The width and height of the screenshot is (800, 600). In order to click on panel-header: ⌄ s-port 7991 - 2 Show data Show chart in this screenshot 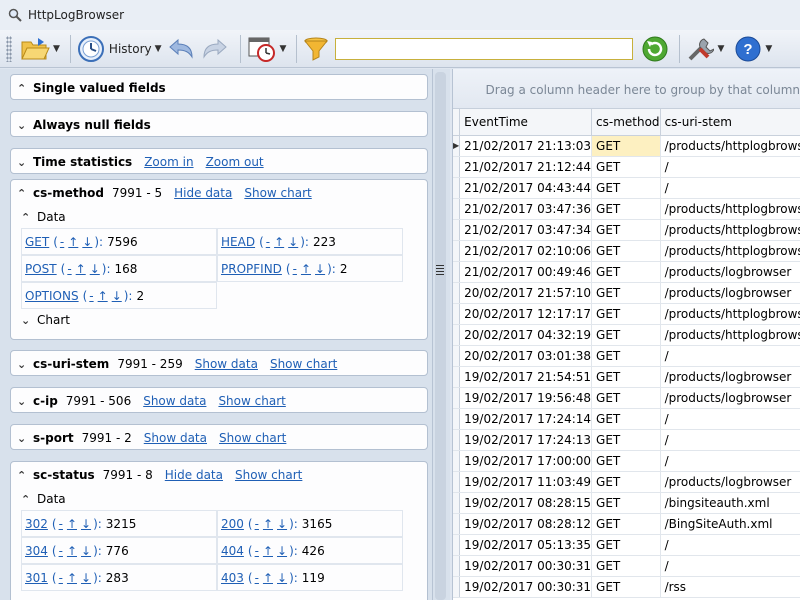, I will do `click(219, 438)`.